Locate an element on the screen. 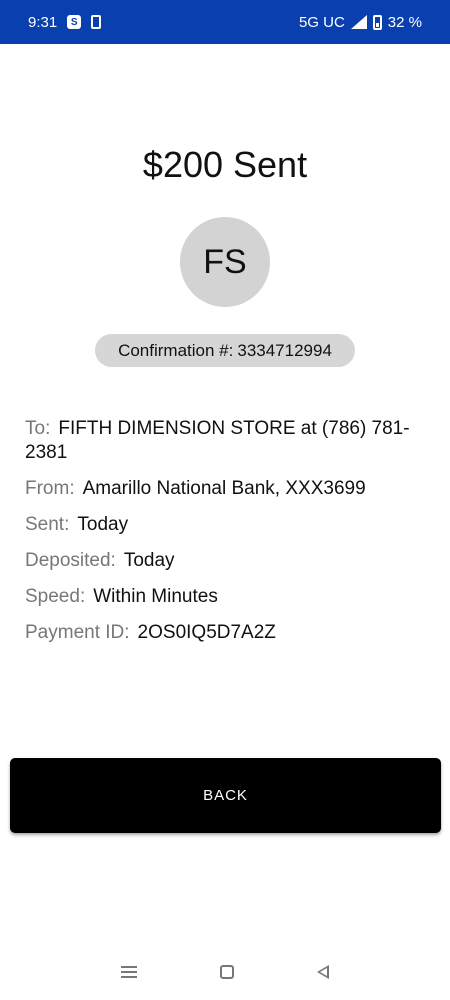 This screenshot has width=450, height=1000. status-right: 5G UC 32 % is located at coordinates (360, 22).